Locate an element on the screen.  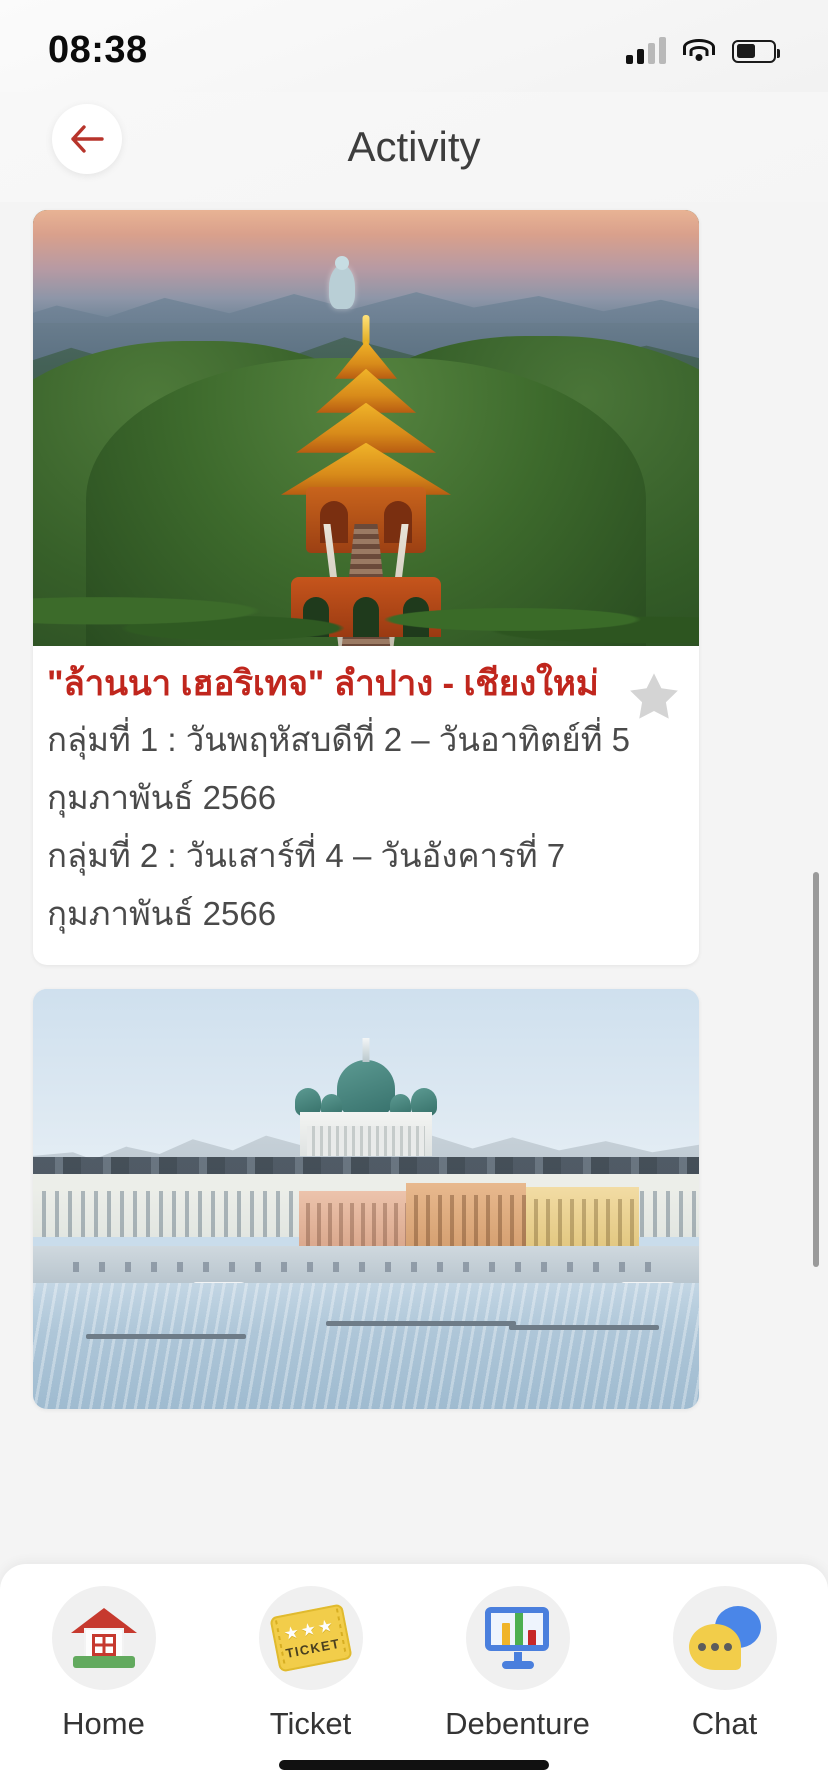
bottom-navigation-bar: Home ★★★ TICKET Ticket Debenture Chat is located at coordinates (414, 1678).